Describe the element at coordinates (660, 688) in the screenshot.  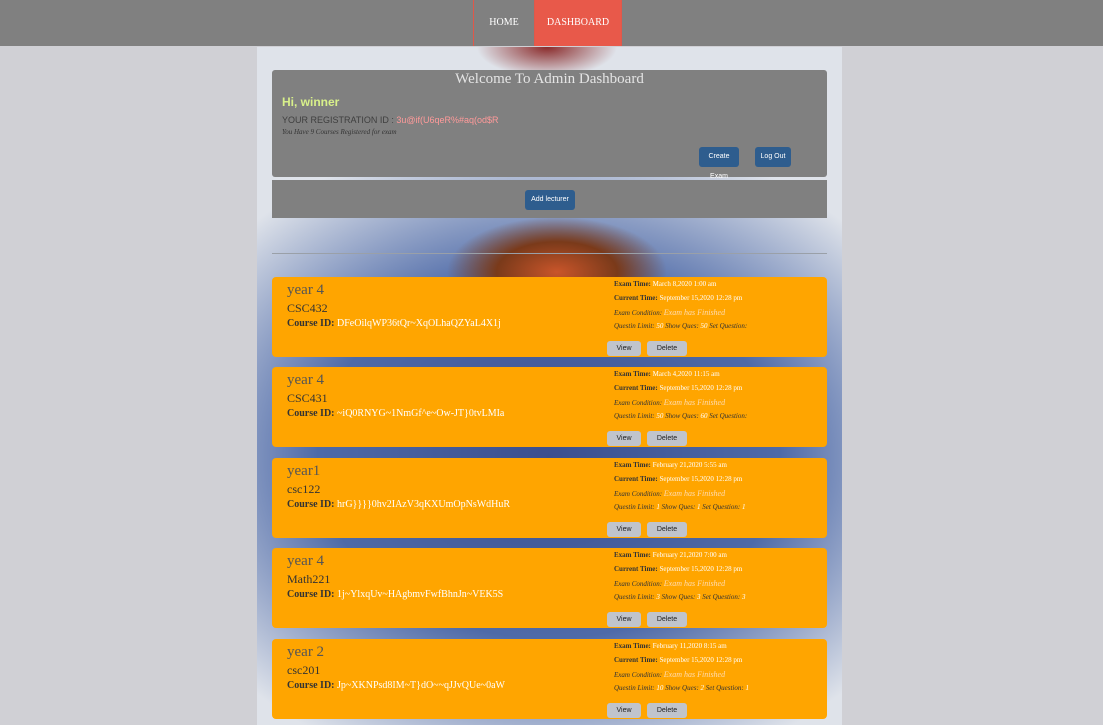
I see `limit-value: 10` at that location.